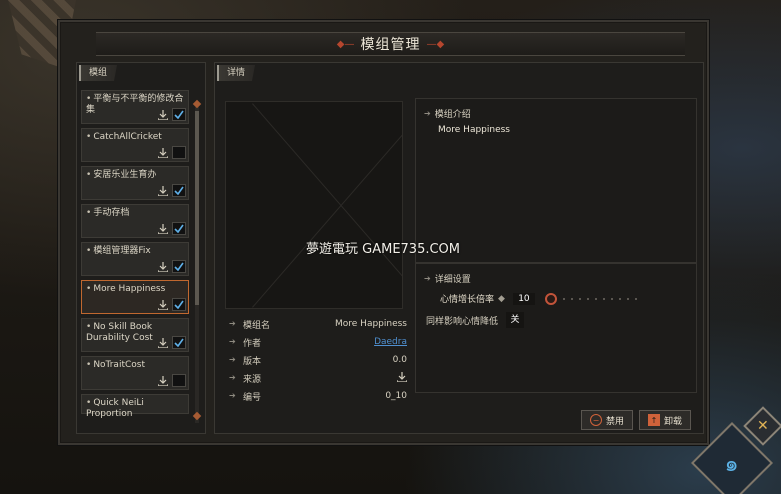 The width and height of the screenshot is (781, 494). I want to click on intro-header: ➔ 模组介绍, so click(447, 114).